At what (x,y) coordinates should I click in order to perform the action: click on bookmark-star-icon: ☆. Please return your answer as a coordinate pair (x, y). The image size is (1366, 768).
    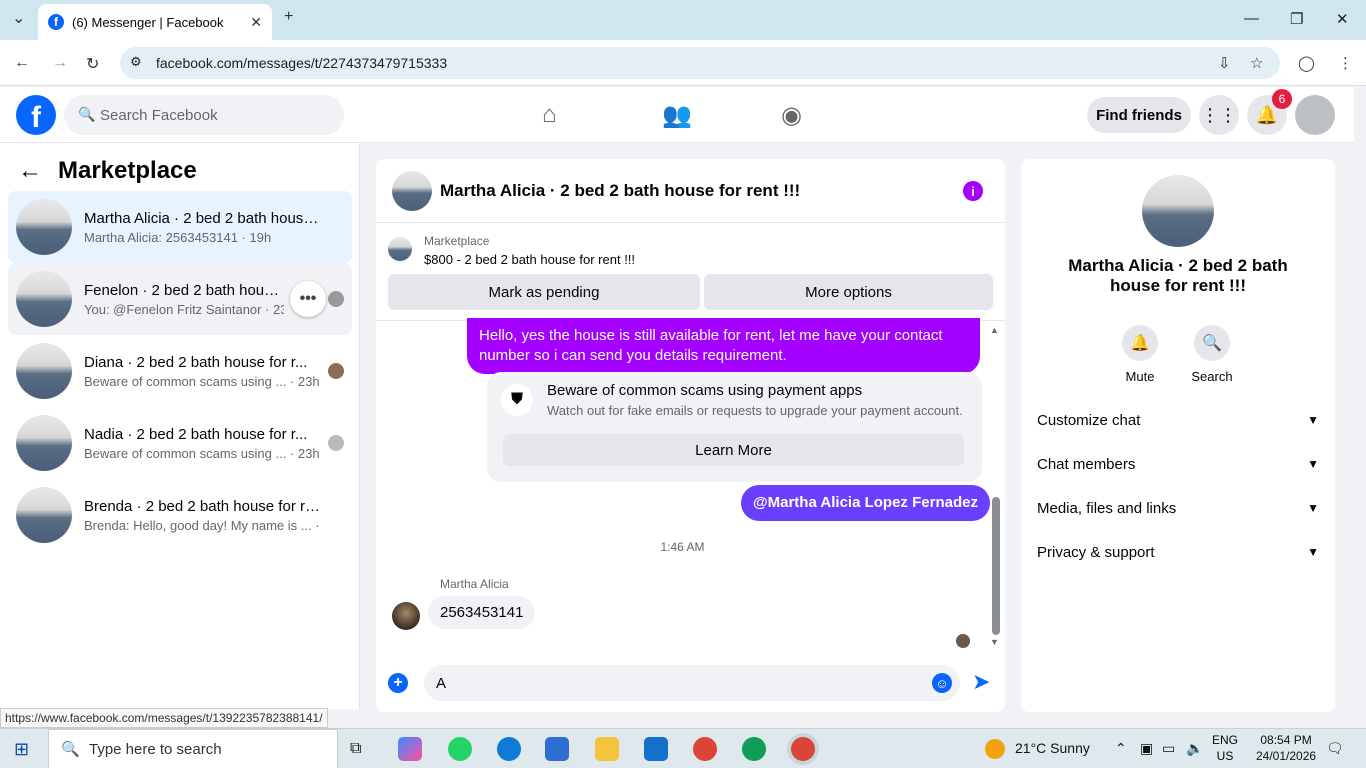
    Looking at the image, I should click on (1256, 63).